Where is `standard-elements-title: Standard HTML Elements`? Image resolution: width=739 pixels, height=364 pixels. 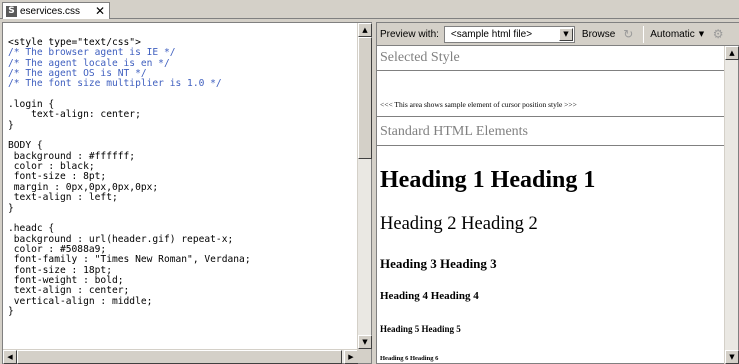 standard-elements-title: Standard HTML Elements is located at coordinates (454, 131).